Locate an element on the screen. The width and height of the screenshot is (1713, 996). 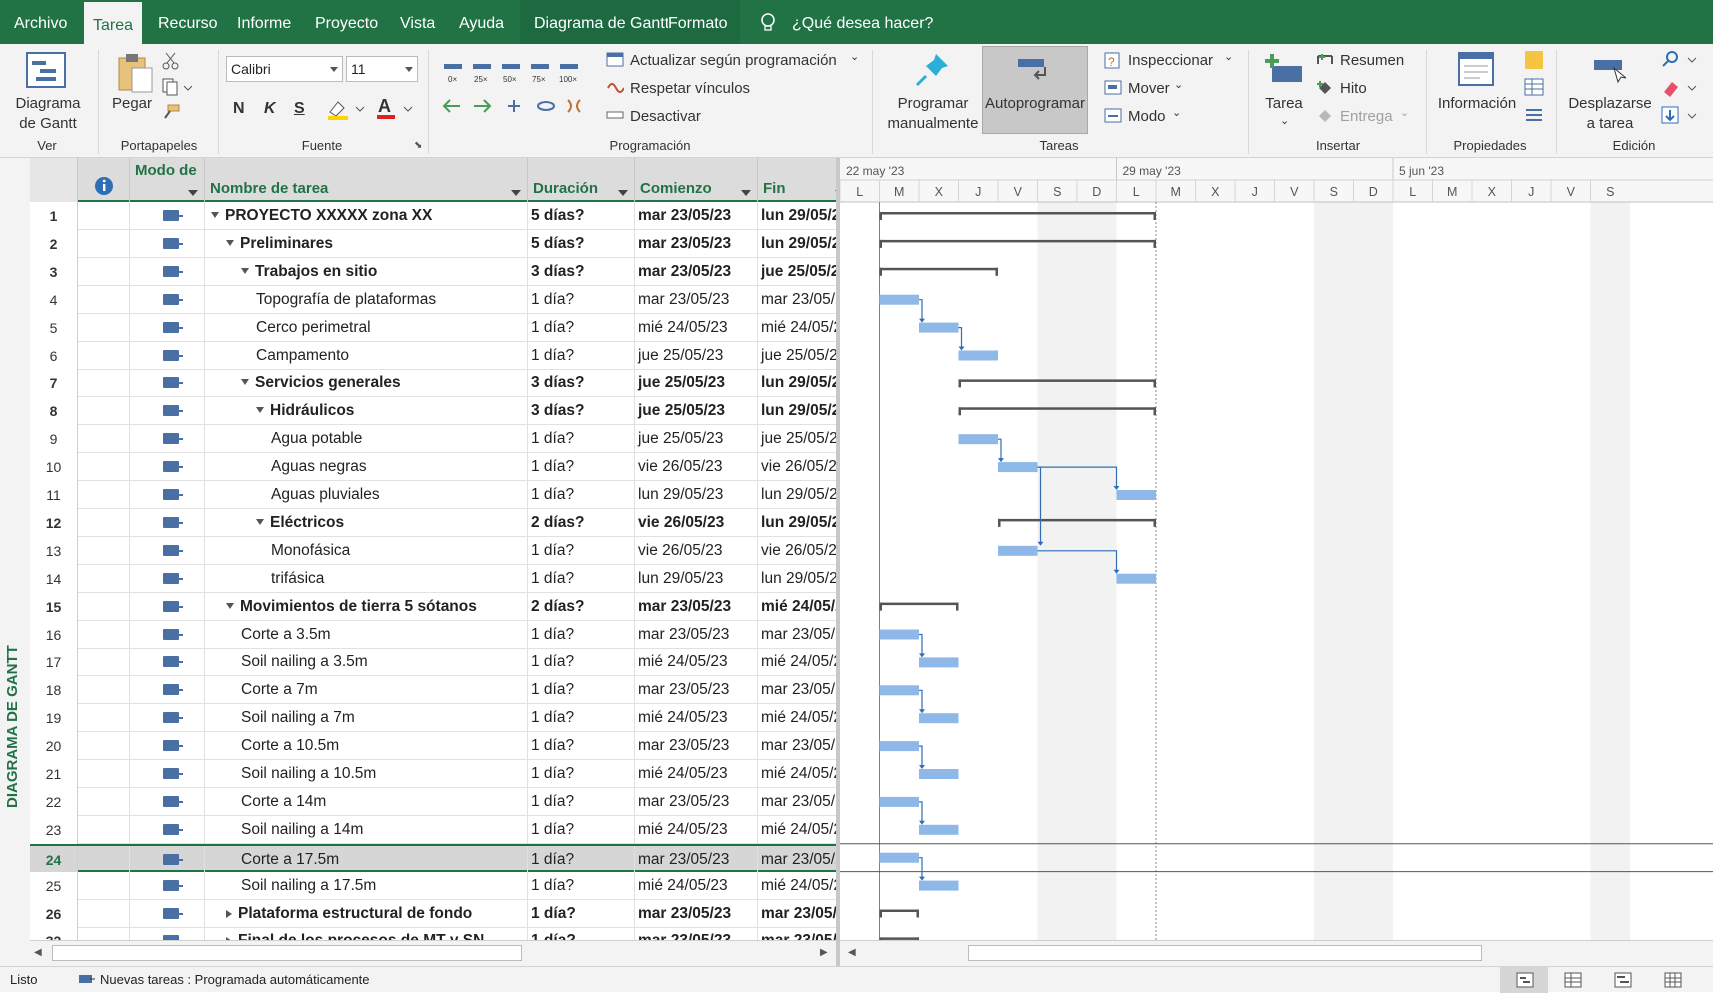
search-icon is located at coordinates (1680, 62).